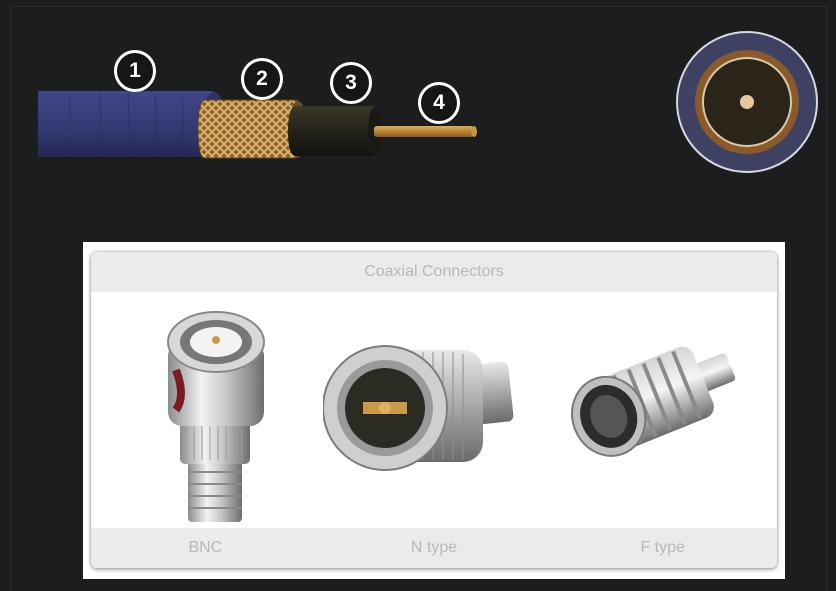 The width and height of the screenshot is (836, 591). I want to click on connector-labels: BNC N type F type, so click(434, 548).